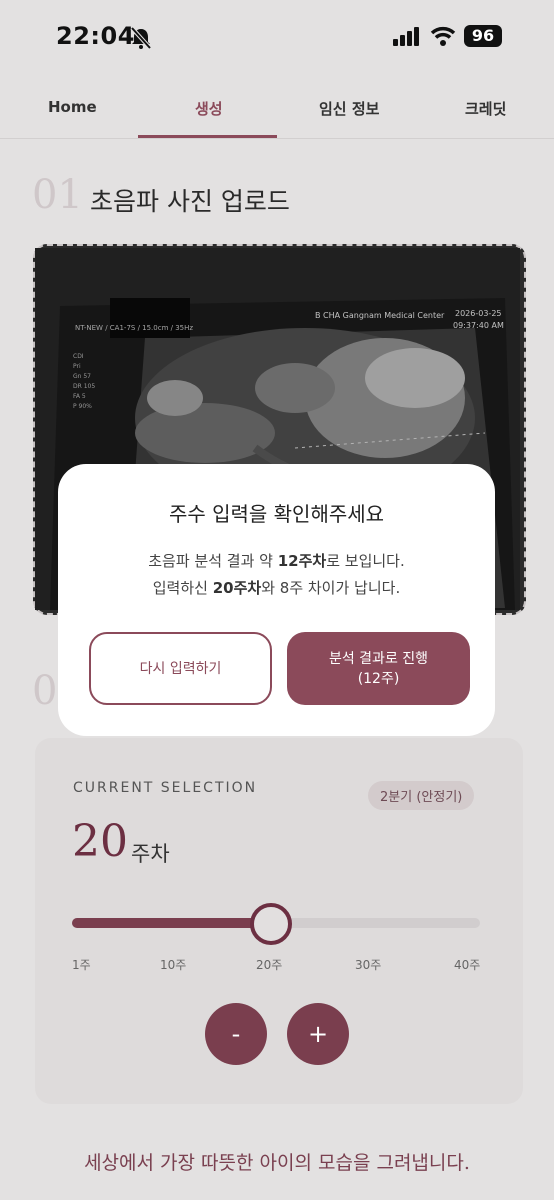  Describe the element at coordinates (276, 514) in the screenshot. I see `modal-title: 주수 입력을 확인해주세요` at that location.